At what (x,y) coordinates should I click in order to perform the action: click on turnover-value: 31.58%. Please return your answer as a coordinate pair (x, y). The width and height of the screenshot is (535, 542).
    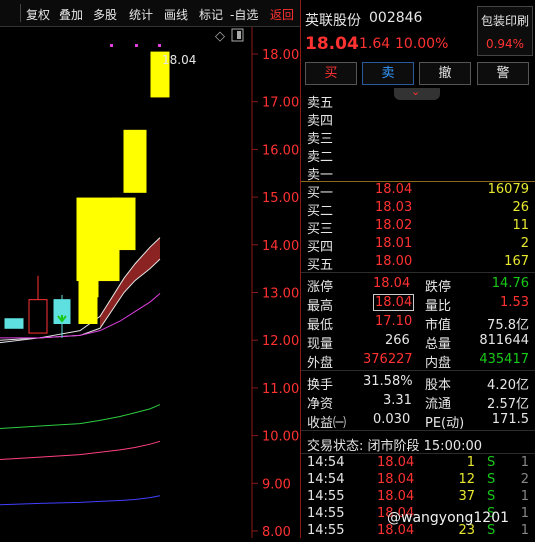
    Looking at the image, I should click on (388, 381).